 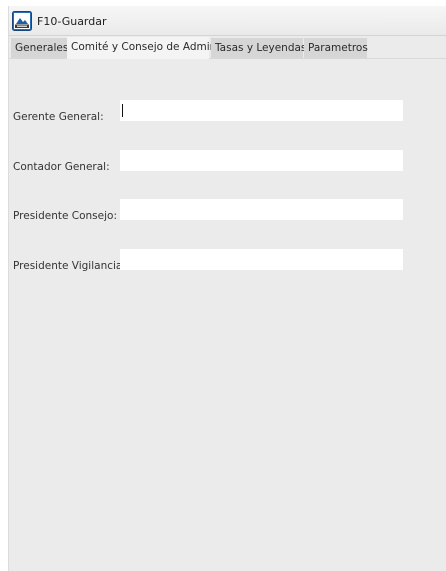 What do you see at coordinates (122, 110) in the screenshot?
I see `text-caret` at bounding box center [122, 110].